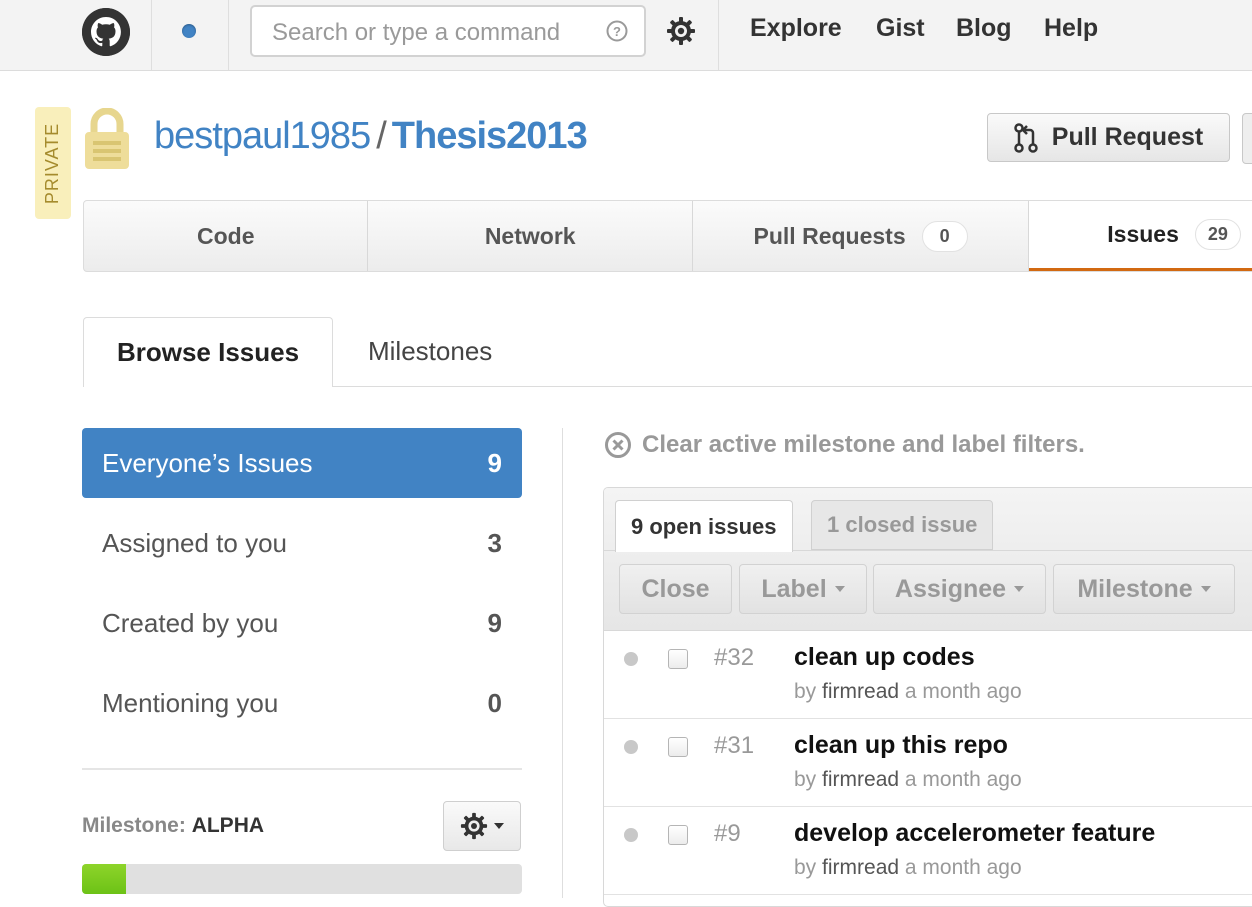 This screenshot has width=1252, height=907. What do you see at coordinates (207, 462) in the screenshot?
I see `filter-label: Everyone’s Issues` at bounding box center [207, 462].